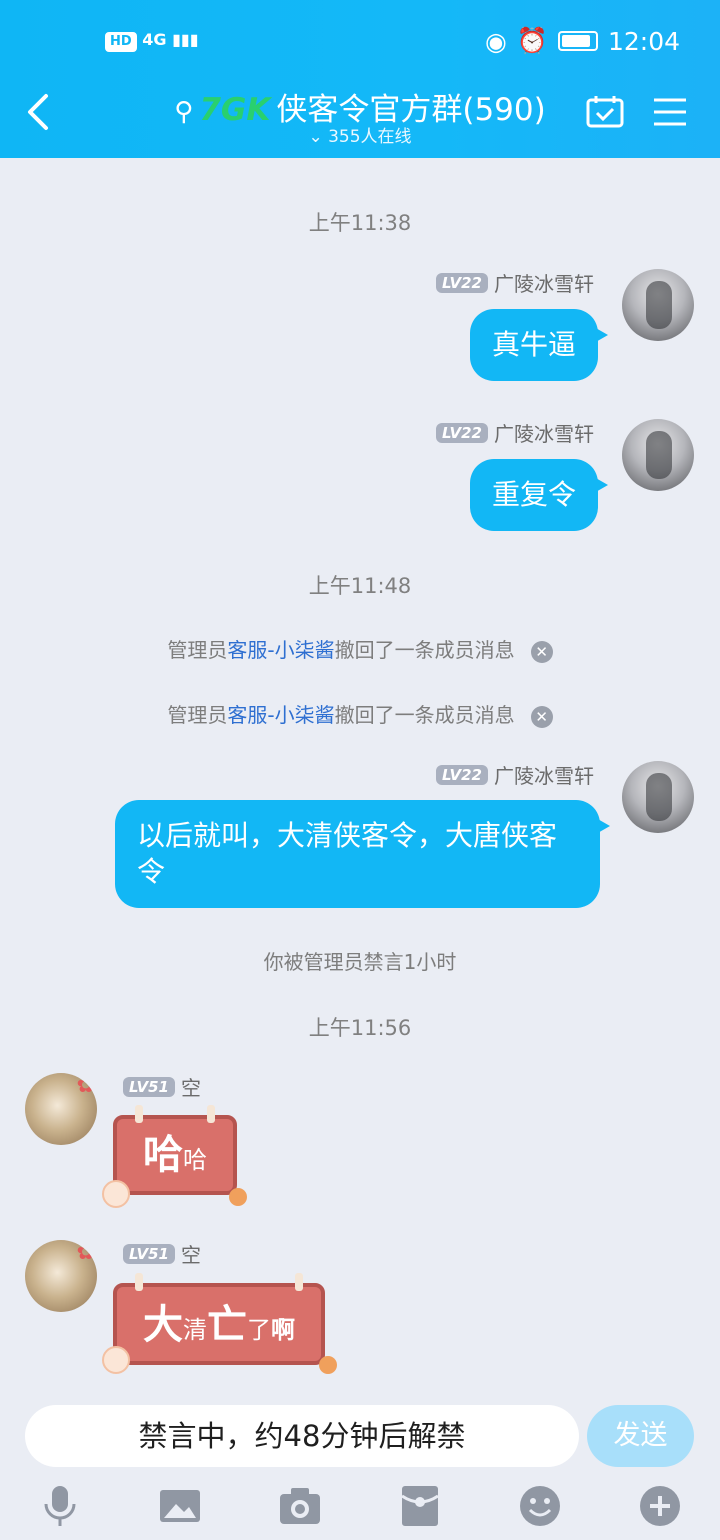 Image resolution: width=720 pixels, height=1540 pixels. Describe the element at coordinates (300, 1506) in the screenshot. I see `camera-icon` at that location.